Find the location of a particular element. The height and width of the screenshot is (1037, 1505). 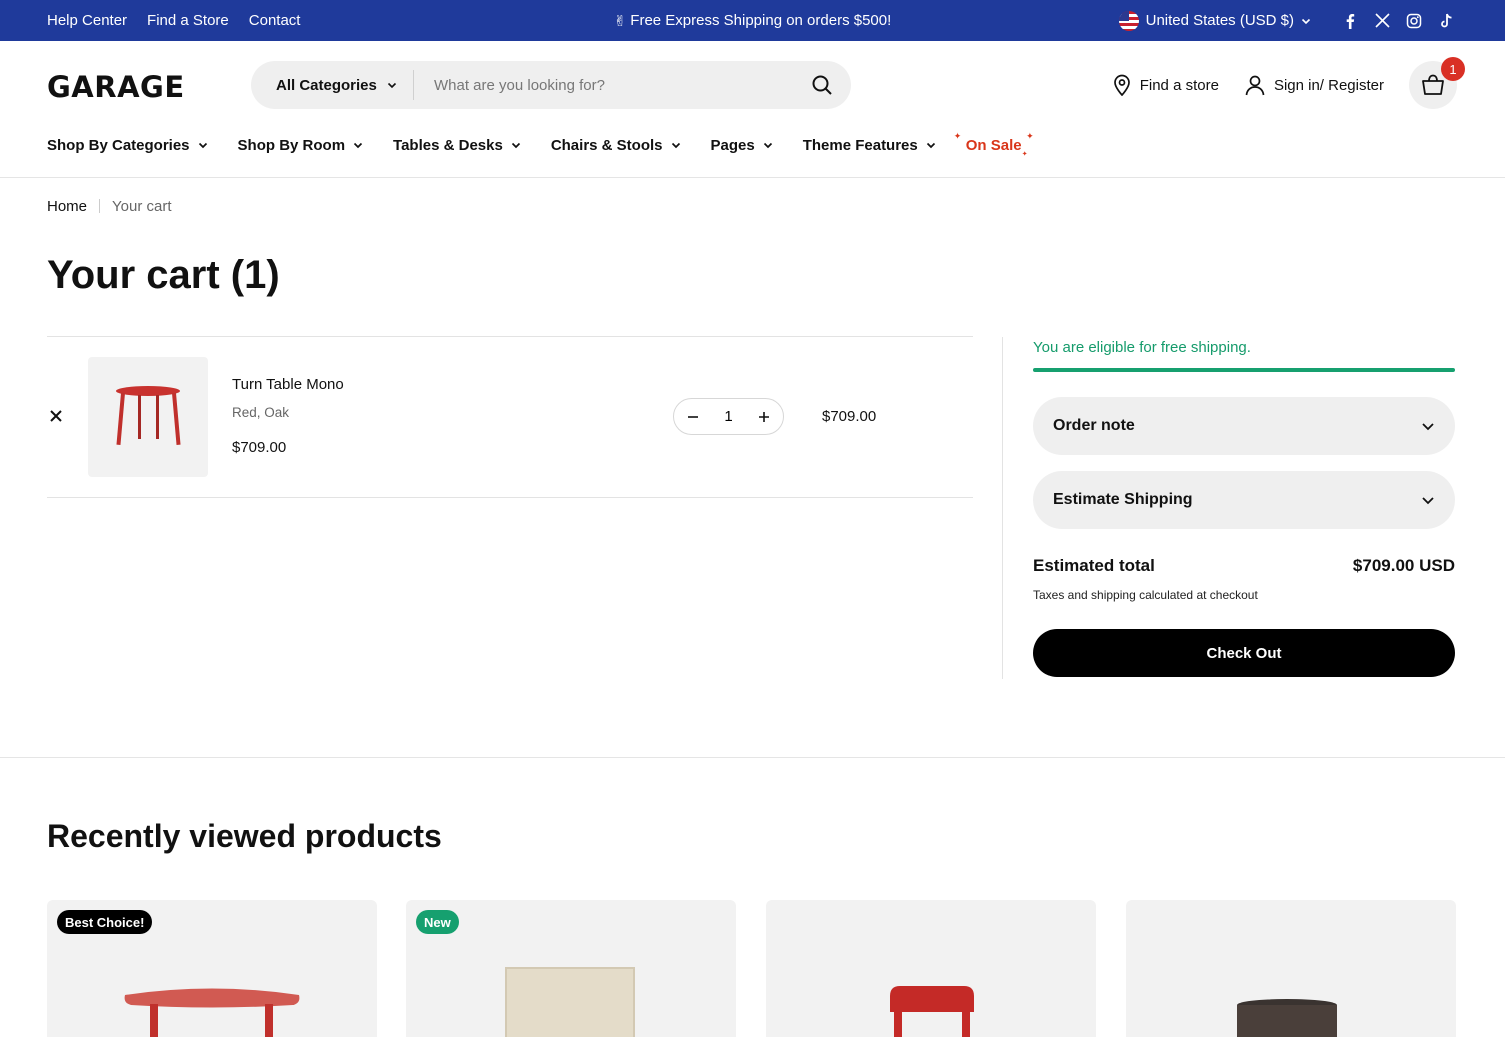

decrease-quantity-button is located at coordinates (693, 417).